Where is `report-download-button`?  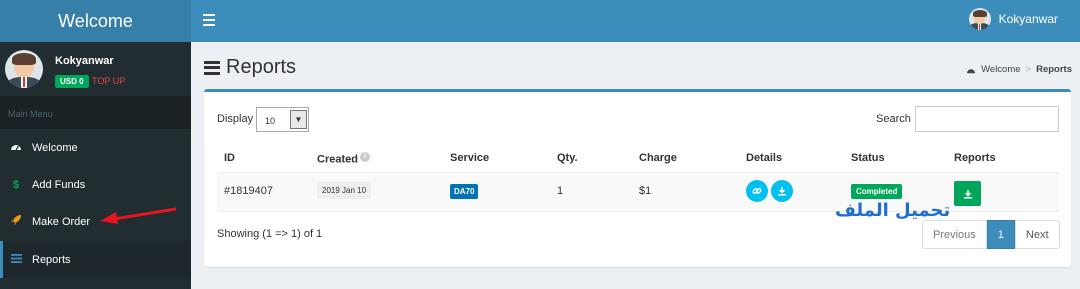 report-download-button is located at coordinates (967, 193).